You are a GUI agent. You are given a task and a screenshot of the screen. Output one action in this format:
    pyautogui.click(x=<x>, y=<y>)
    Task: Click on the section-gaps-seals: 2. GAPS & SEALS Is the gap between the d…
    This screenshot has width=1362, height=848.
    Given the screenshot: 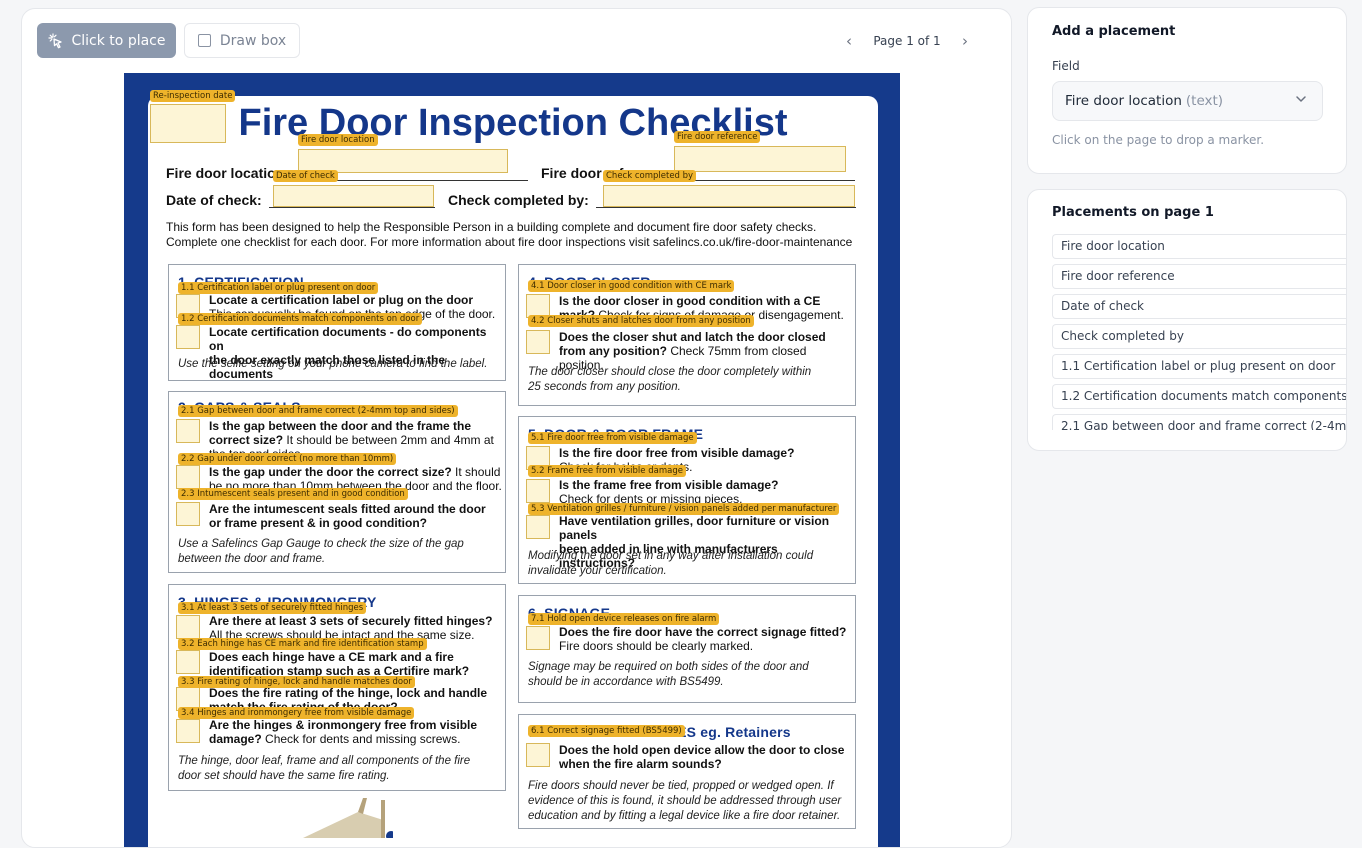 What is the action you would take?
    pyautogui.click(x=337, y=482)
    